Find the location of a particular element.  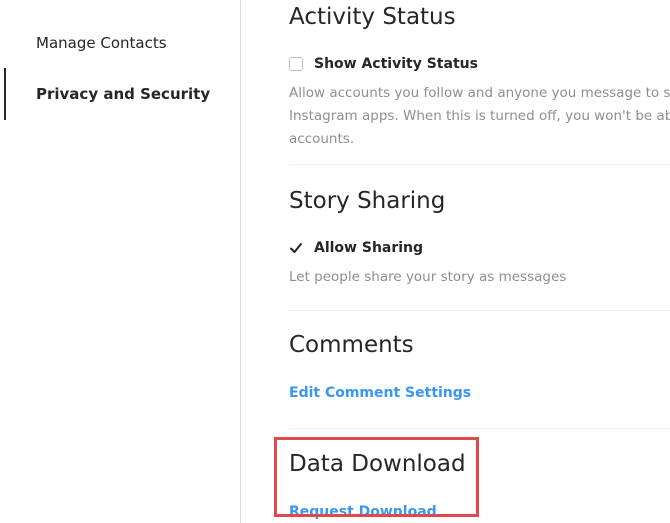

story-sharing-help-text: Let people share your story as messages is located at coordinates (428, 277).